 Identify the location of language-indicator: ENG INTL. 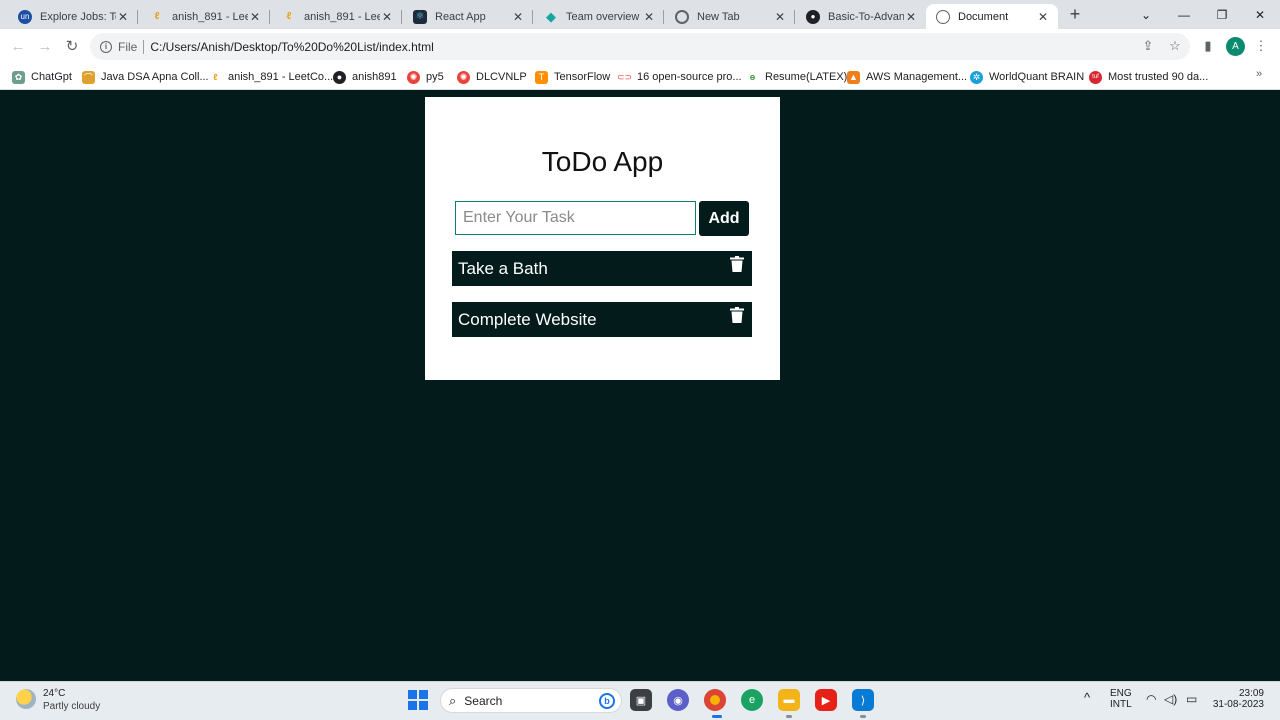
(1121, 699).